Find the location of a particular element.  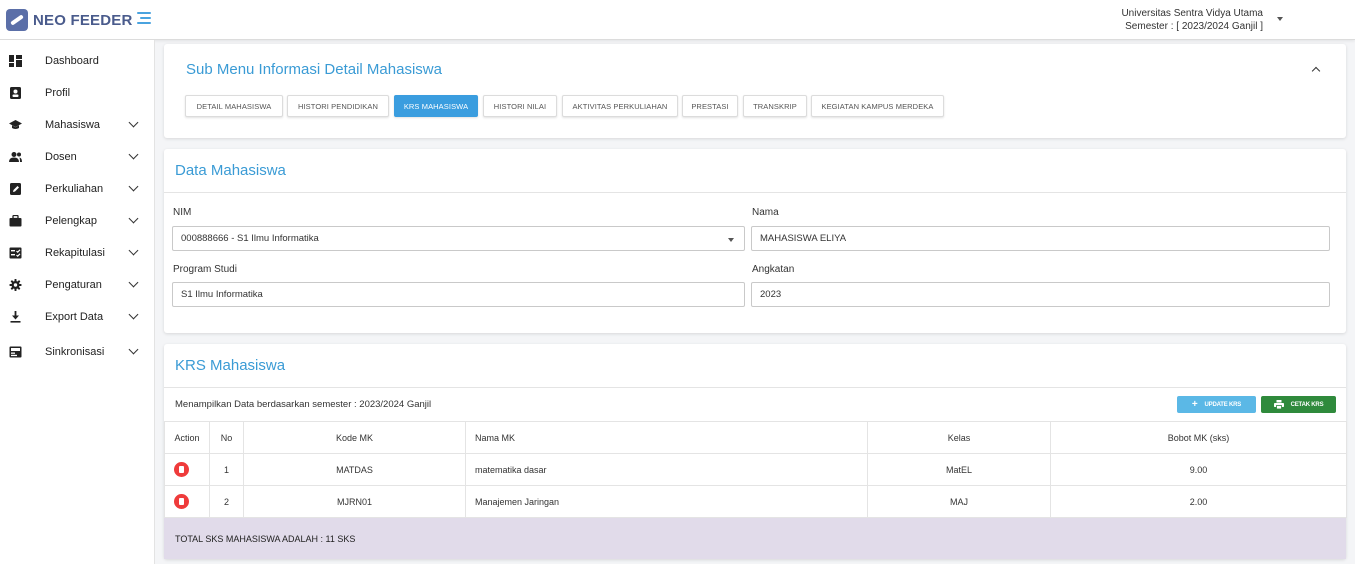

sidebar-item-label: Mahasiswa is located at coordinates (73, 125).